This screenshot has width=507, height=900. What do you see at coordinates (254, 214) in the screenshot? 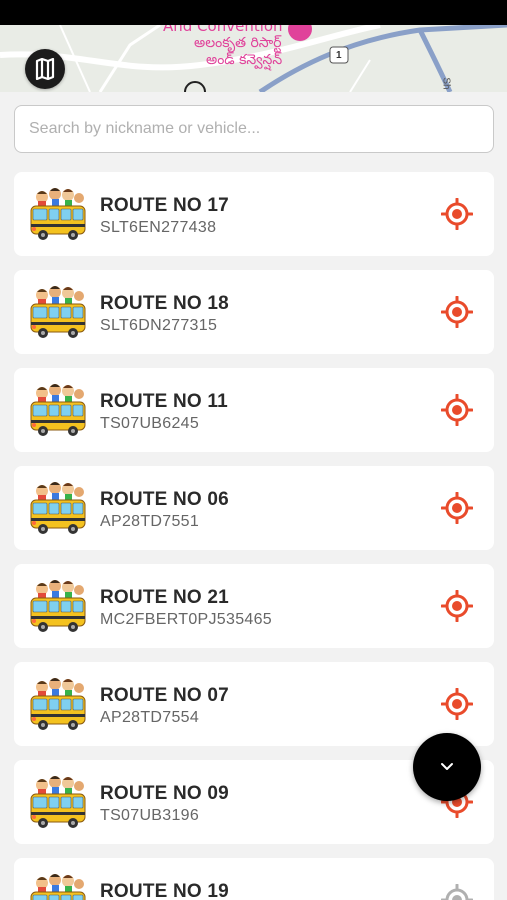
I see `route-card: ROUTE NO 17 SLT6EN277438` at bounding box center [254, 214].